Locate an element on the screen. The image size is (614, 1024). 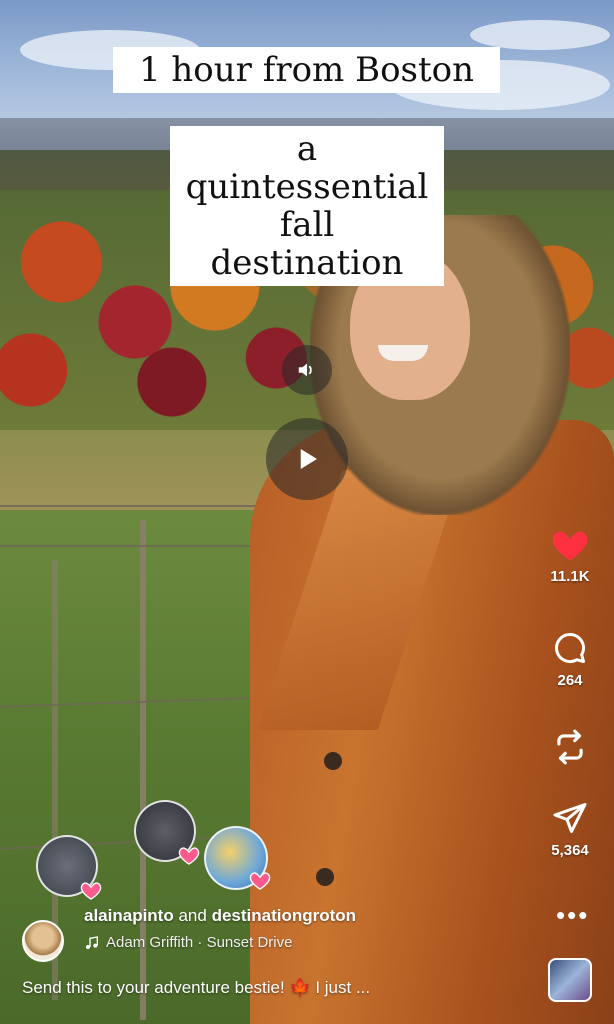
more-options-icon: ••• is located at coordinates (572, 915).